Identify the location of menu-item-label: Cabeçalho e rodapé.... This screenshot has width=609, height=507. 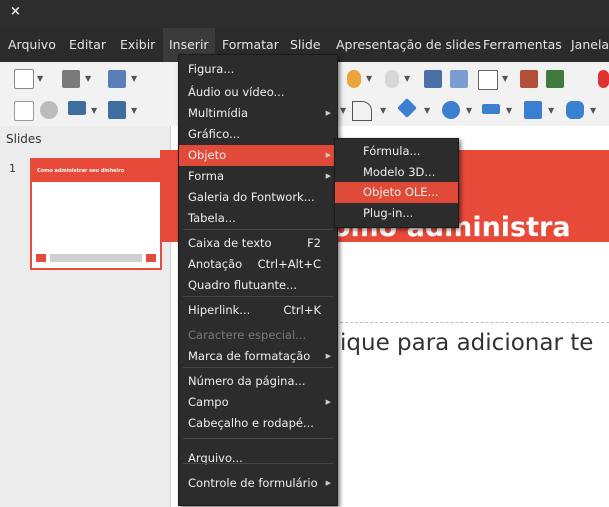
(251, 423).